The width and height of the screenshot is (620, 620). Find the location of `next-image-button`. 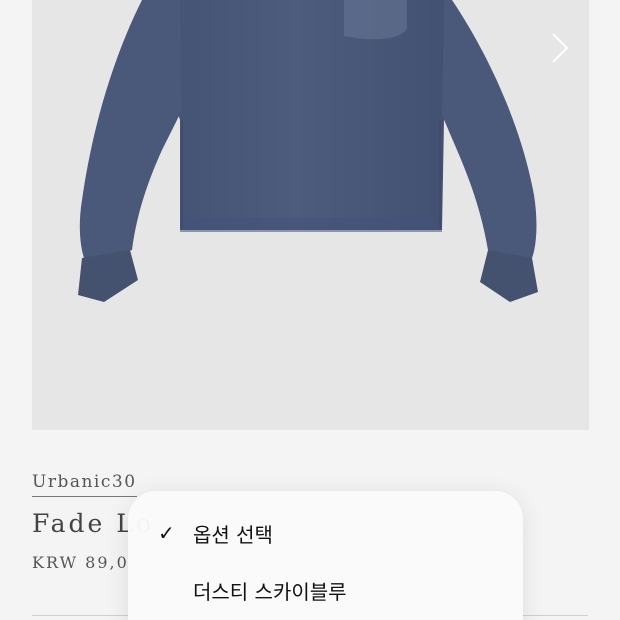

next-image-button is located at coordinates (559, 48).